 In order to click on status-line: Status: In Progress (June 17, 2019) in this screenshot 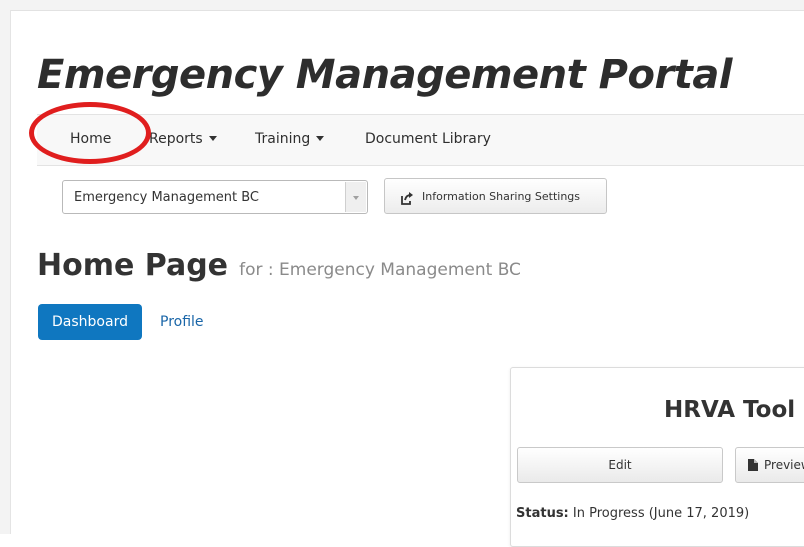, I will do `click(632, 513)`.